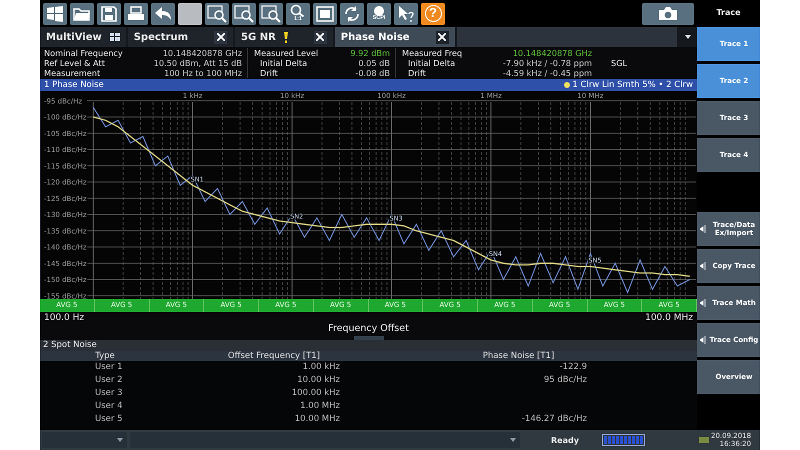  I want to click on tab: Spectrum, so click(181, 37).